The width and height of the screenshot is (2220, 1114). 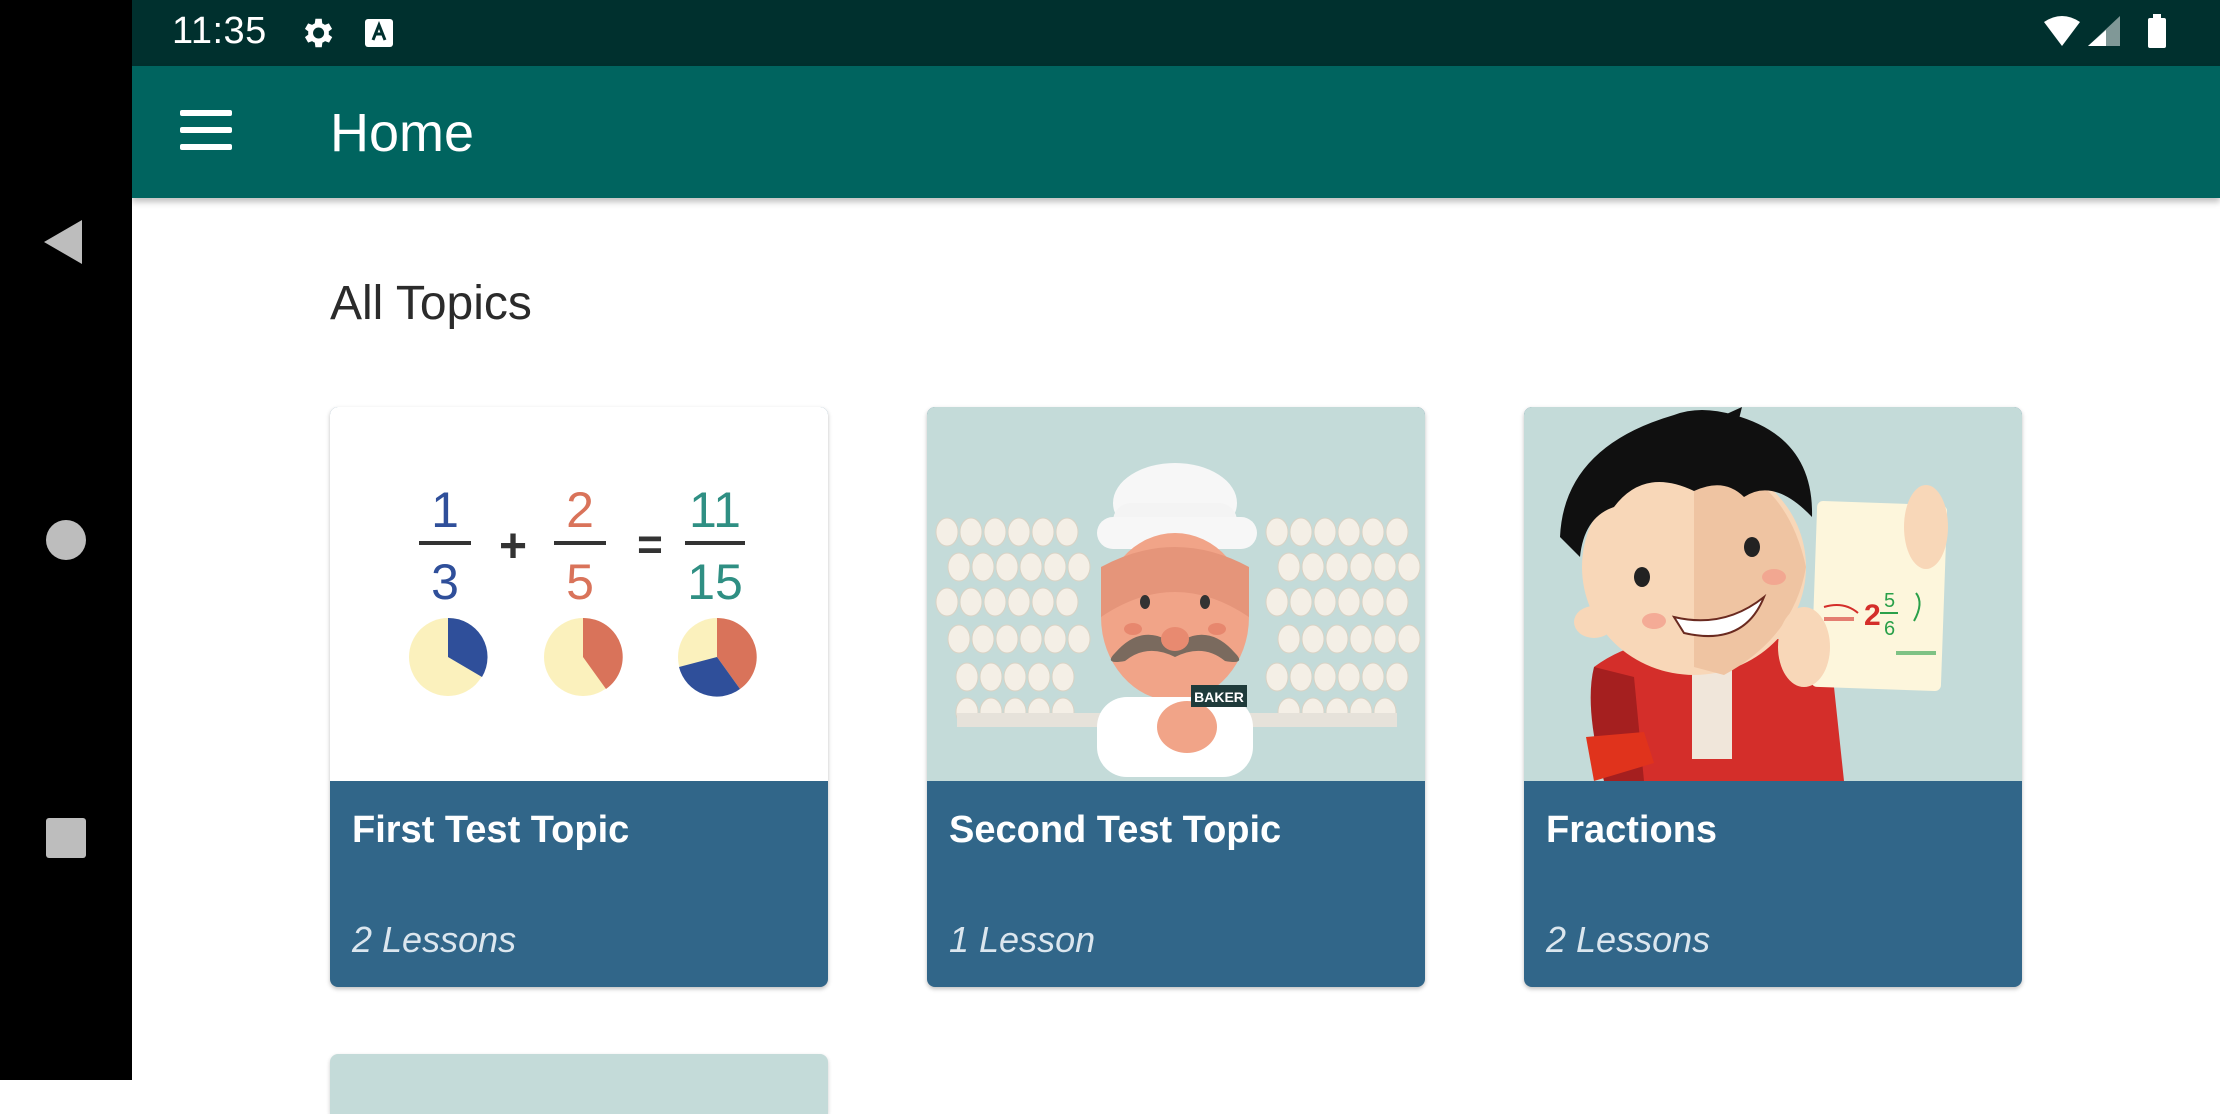 What do you see at coordinates (448, 656) in the screenshot?
I see `pie-one-third` at bounding box center [448, 656].